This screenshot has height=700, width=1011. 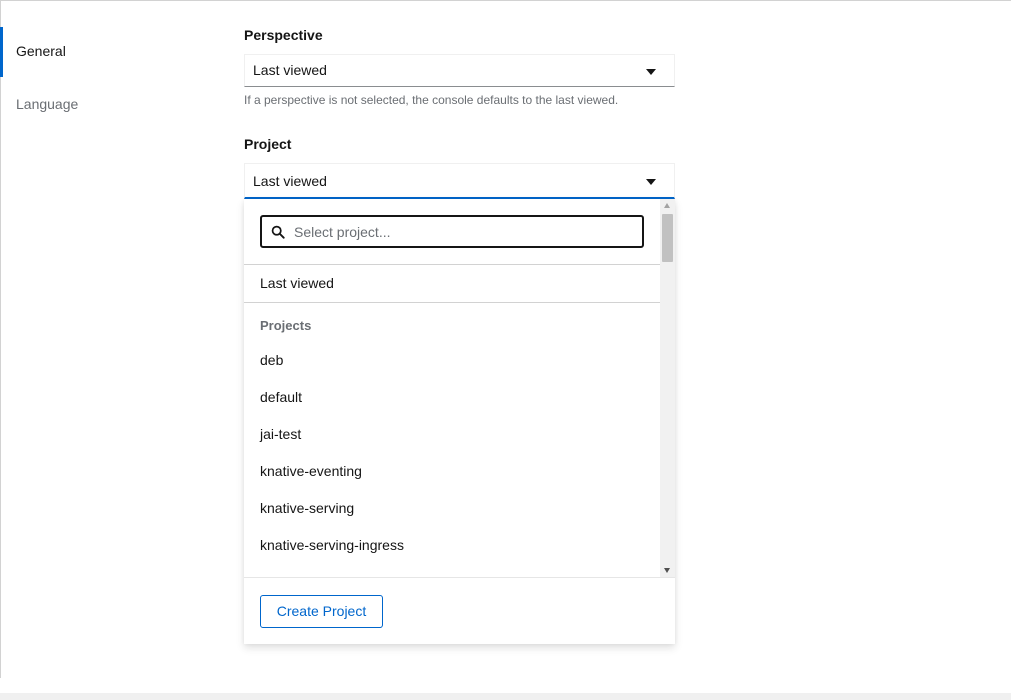 What do you see at coordinates (667, 238) in the screenshot?
I see `scrollbar-thumb` at bounding box center [667, 238].